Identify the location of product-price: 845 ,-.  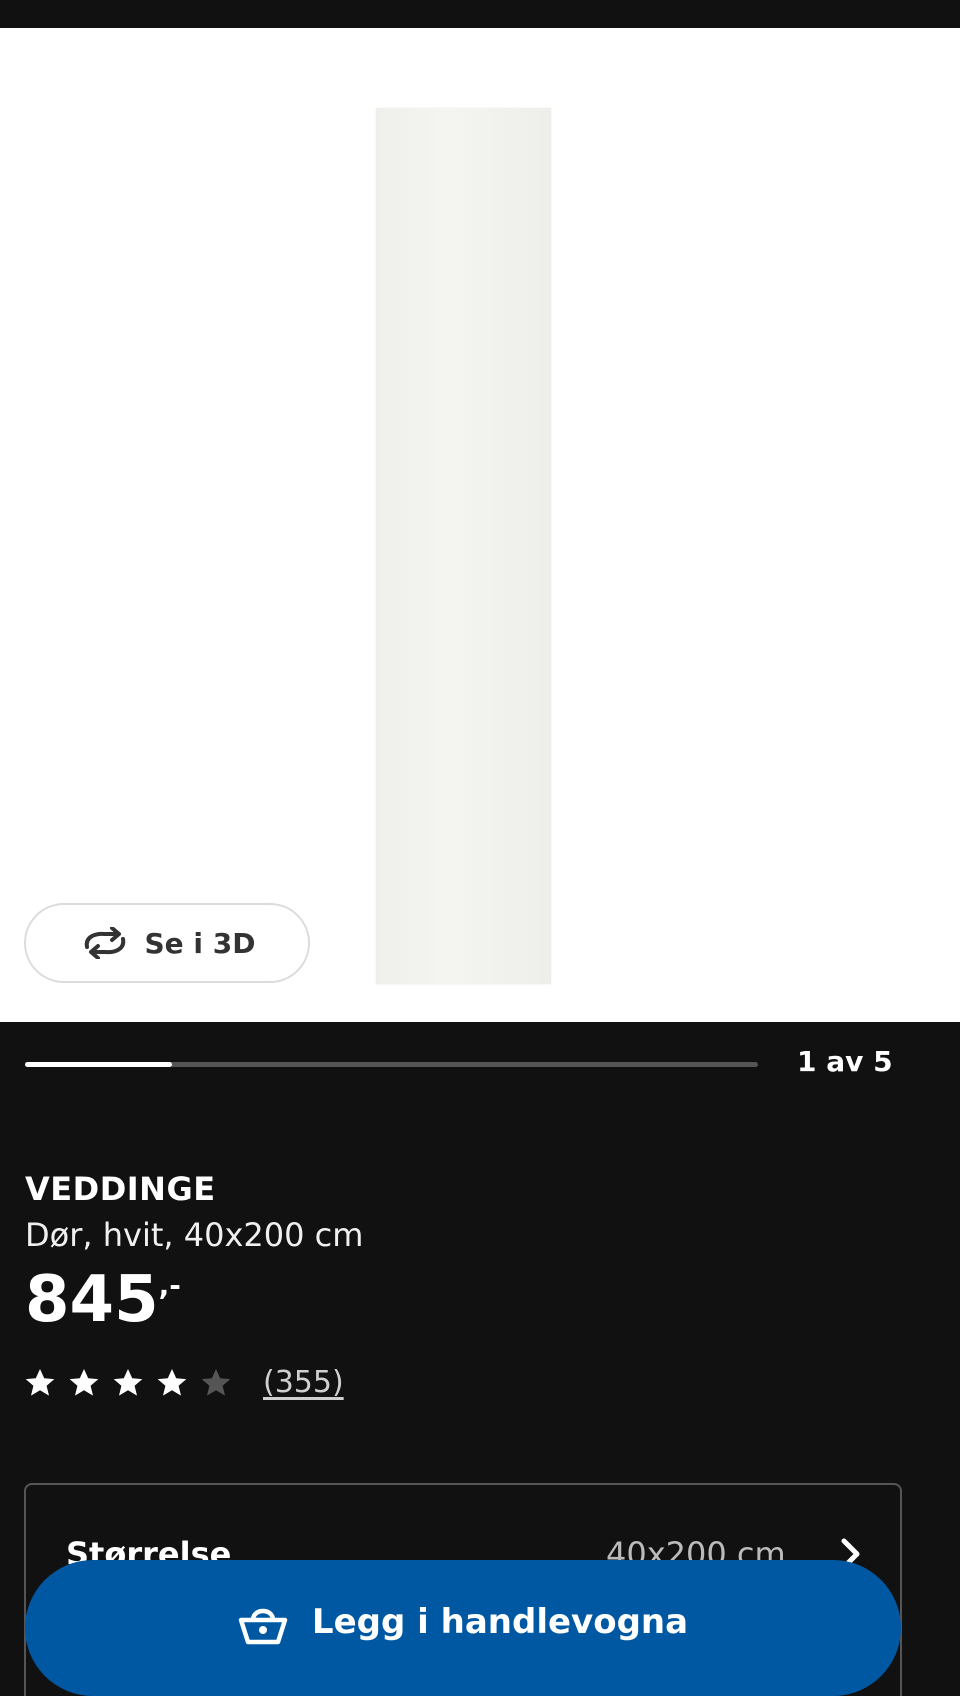
(103, 1300).